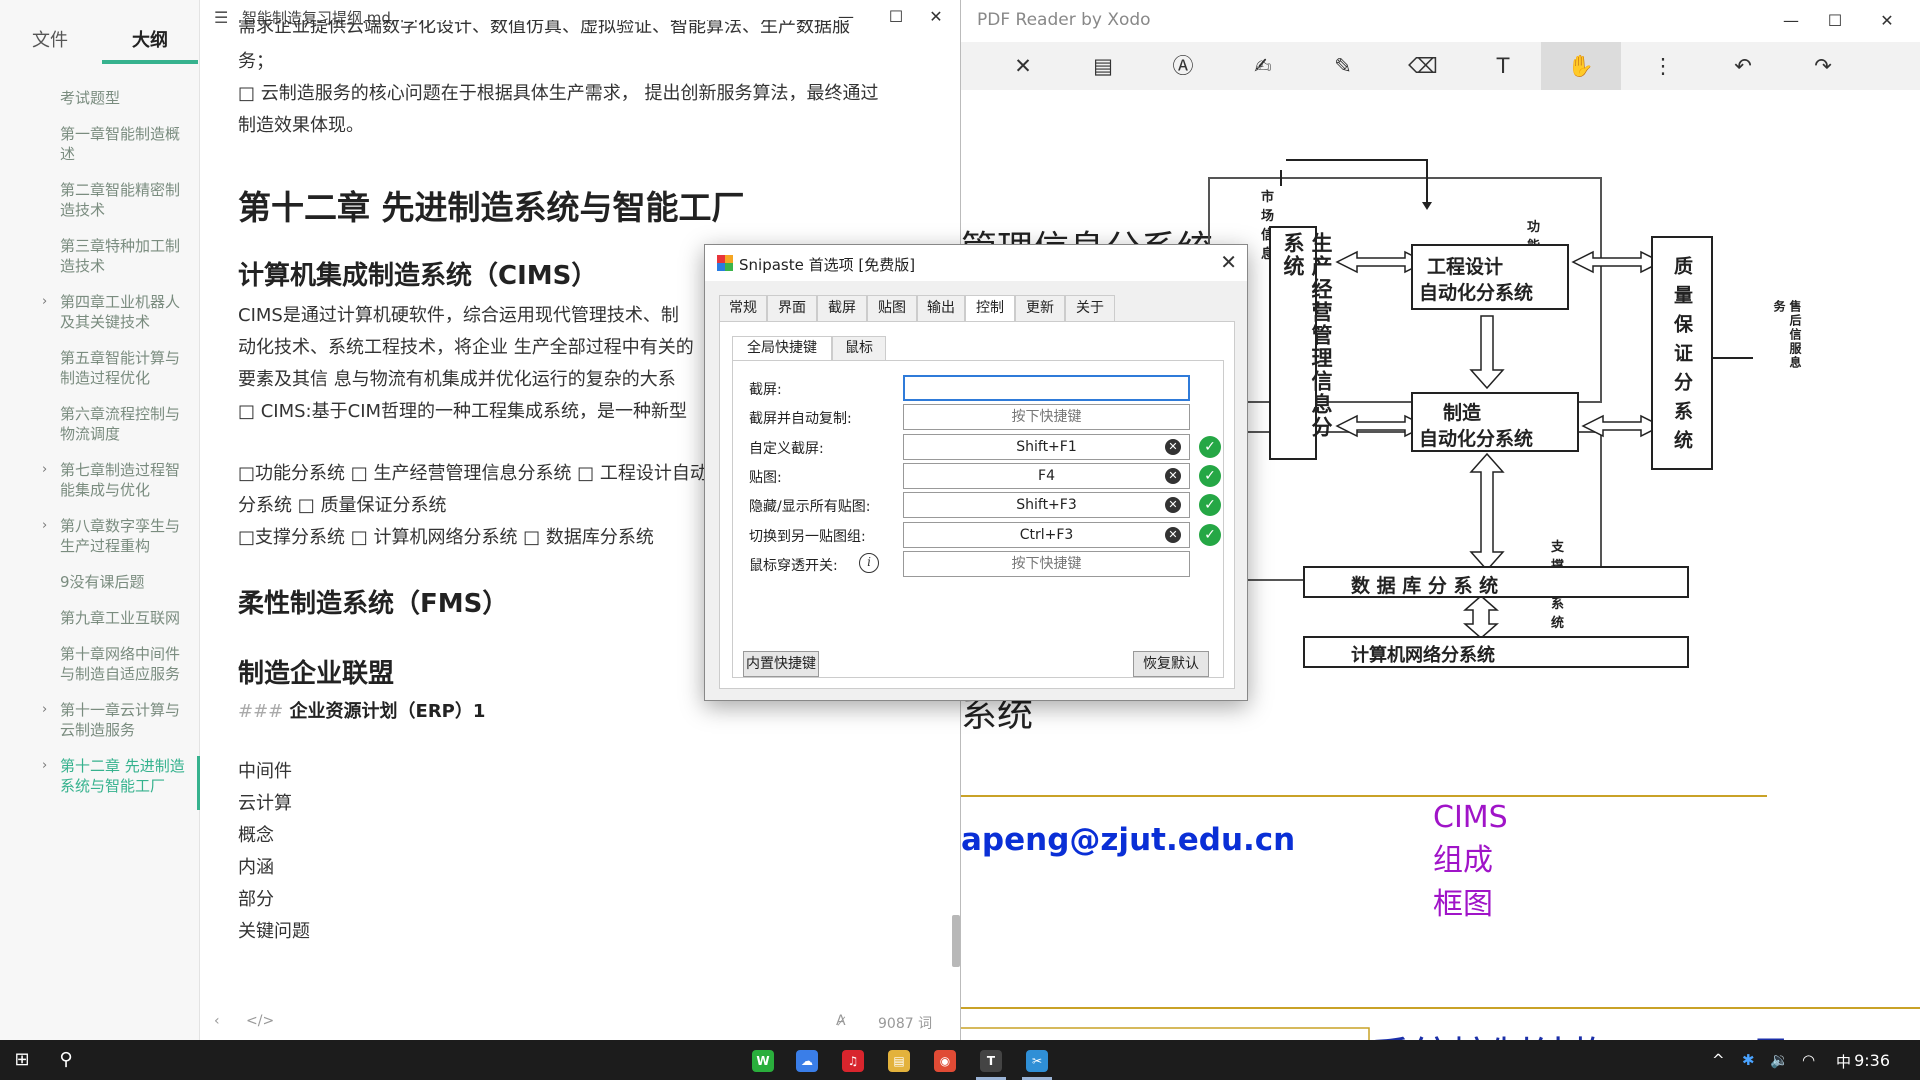 The image size is (1920, 1080). Describe the element at coordinates (150, 39) in the screenshot. I see `tab-outline: 大纲` at that location.